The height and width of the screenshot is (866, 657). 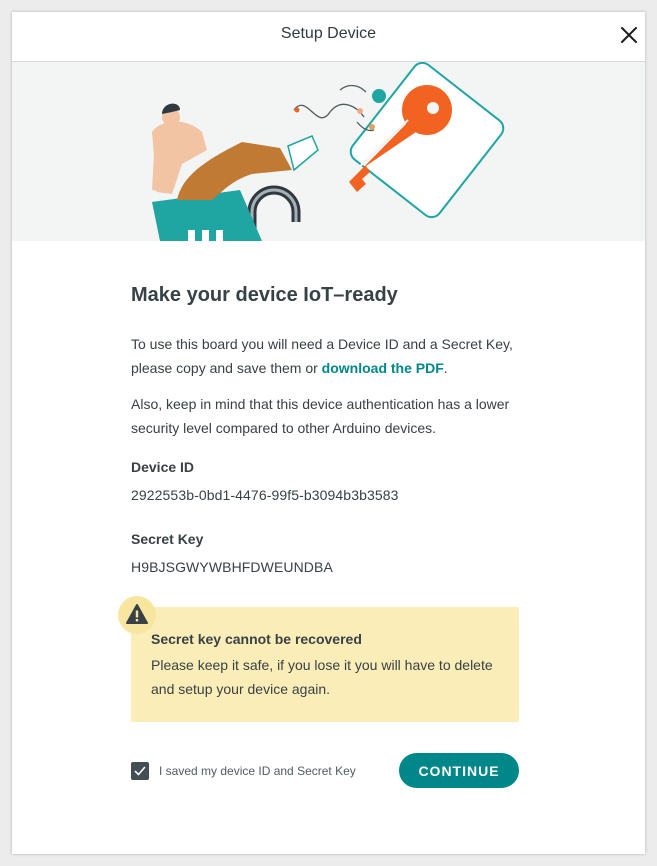 I want to click on download-pdf-link: download the PDF, so click(x=383, y=368).